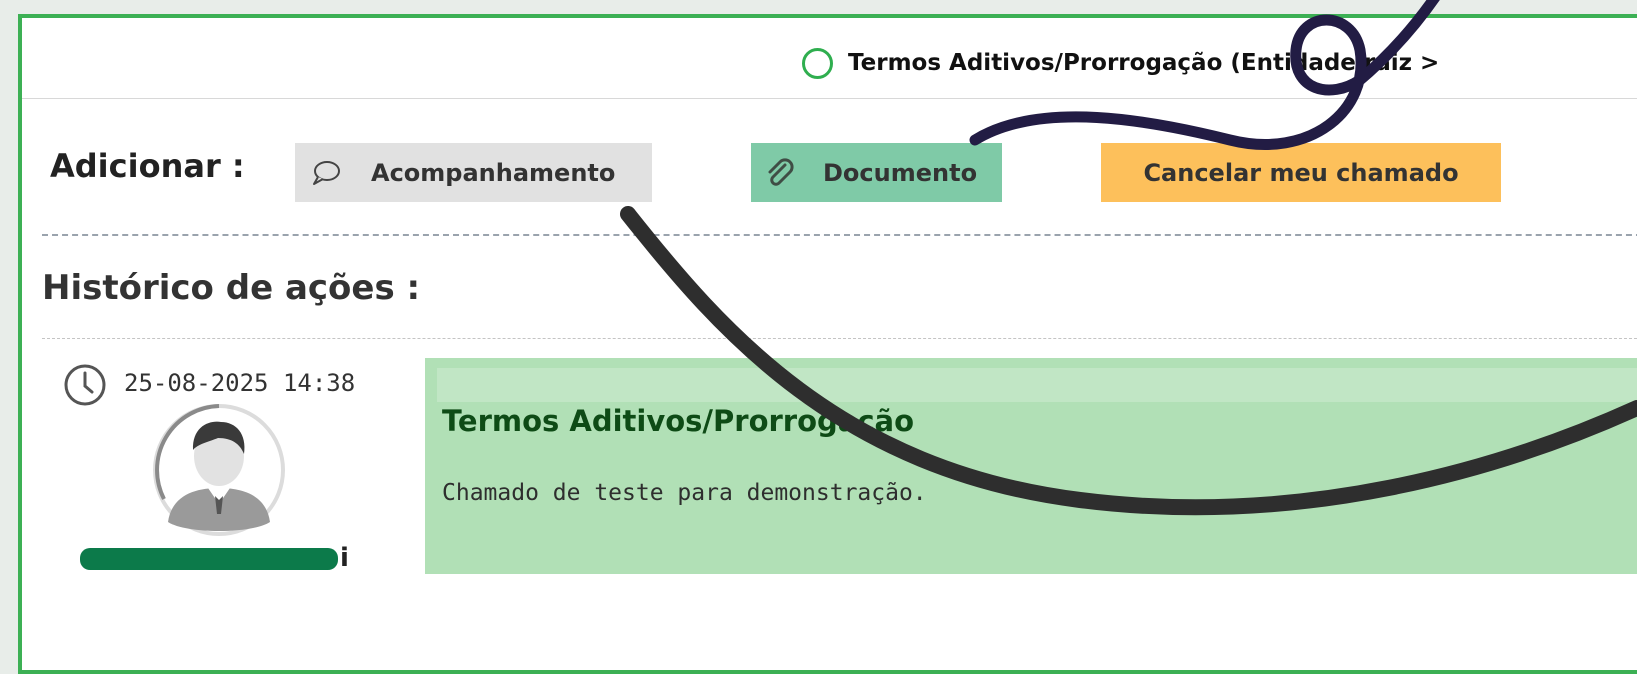  What do you see at coordinates (817, 63) in the screenshot?
I see `status-circle-icon` at bounding box center [817, 63].